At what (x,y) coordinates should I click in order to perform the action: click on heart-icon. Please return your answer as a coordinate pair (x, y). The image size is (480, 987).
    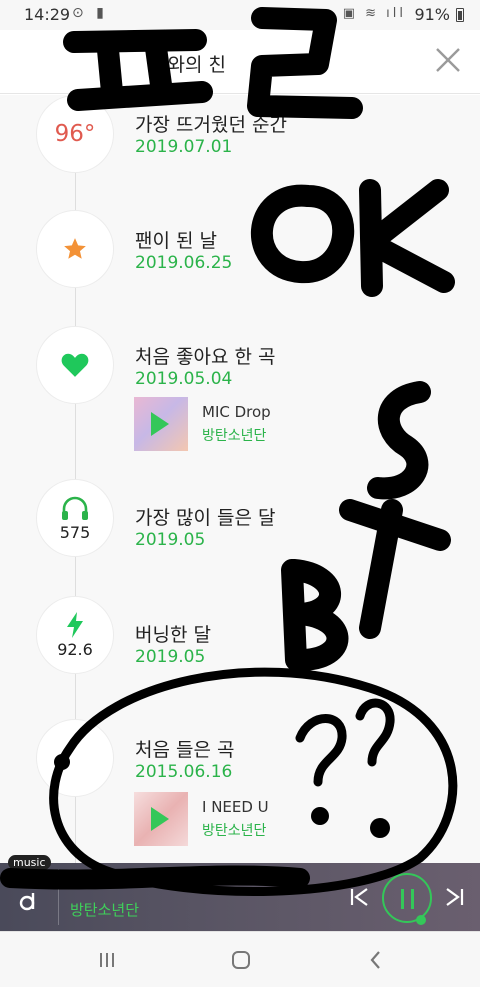
    Looking at the image, I should click on (75, 365).